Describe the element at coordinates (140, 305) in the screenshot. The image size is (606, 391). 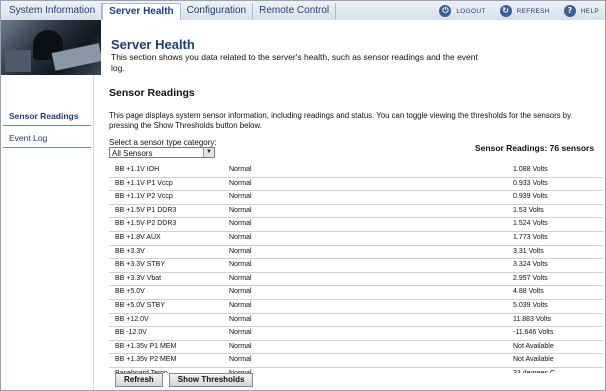
I see `sensor-name: BB +5.0V STBY` at that location.